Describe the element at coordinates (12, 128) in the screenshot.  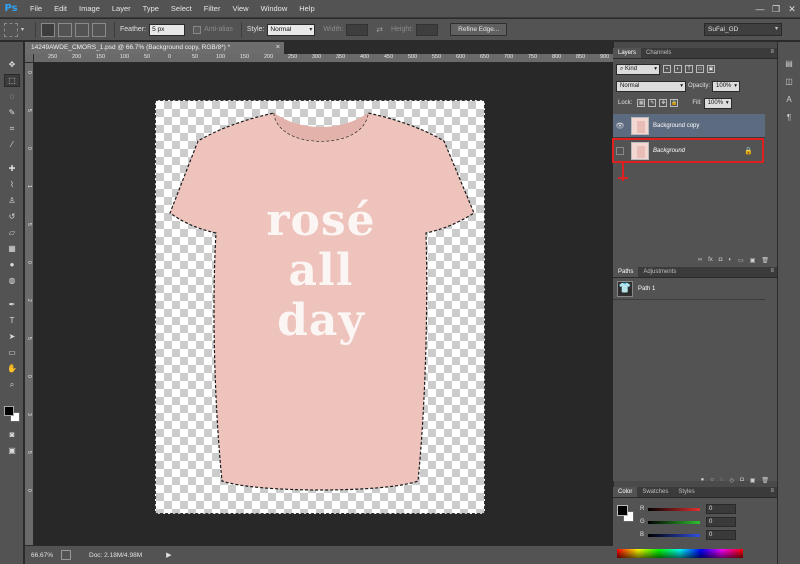
I see `crop-tool-icon: ⌗` at that location.